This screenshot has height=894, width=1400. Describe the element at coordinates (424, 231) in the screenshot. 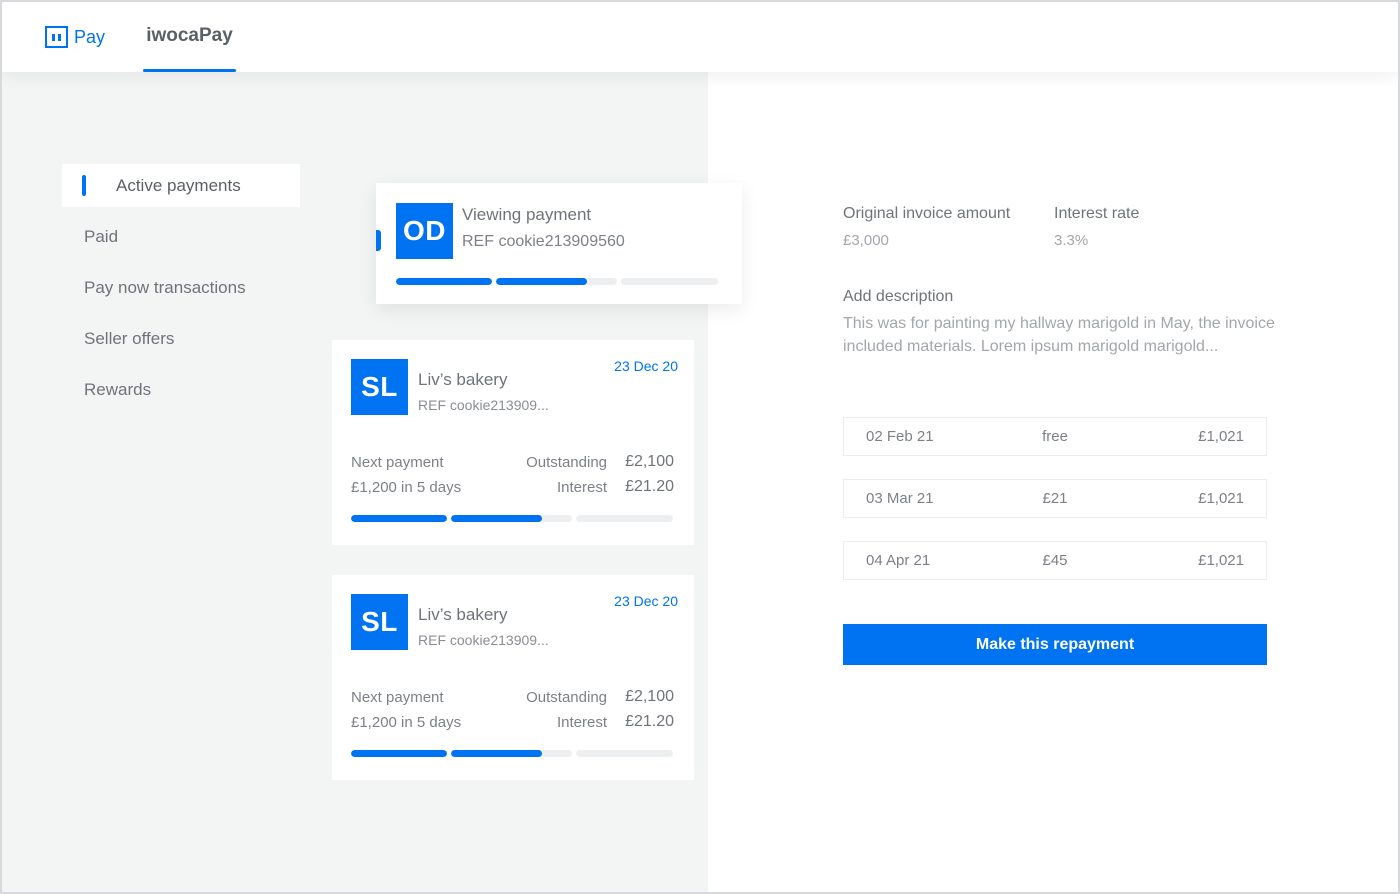

I see `avatar: OD` at that location.